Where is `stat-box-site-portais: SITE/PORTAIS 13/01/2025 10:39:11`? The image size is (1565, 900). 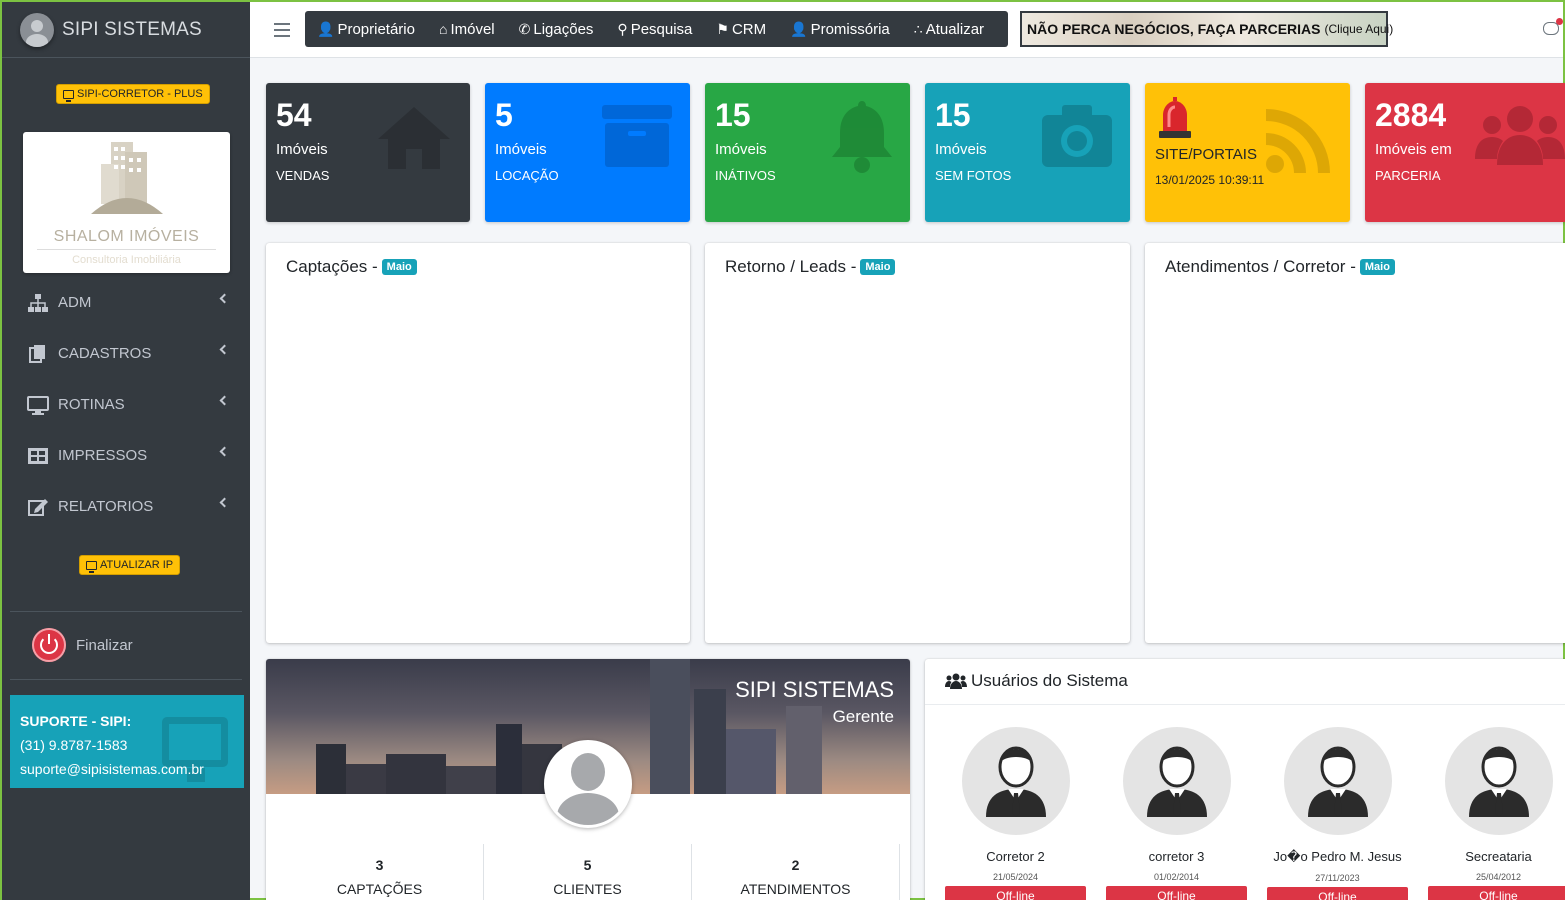 stat-box-site-portais: SITE/PORTAIS 13/01/2025 10:39:11 is located at coordinates (1247, 152).